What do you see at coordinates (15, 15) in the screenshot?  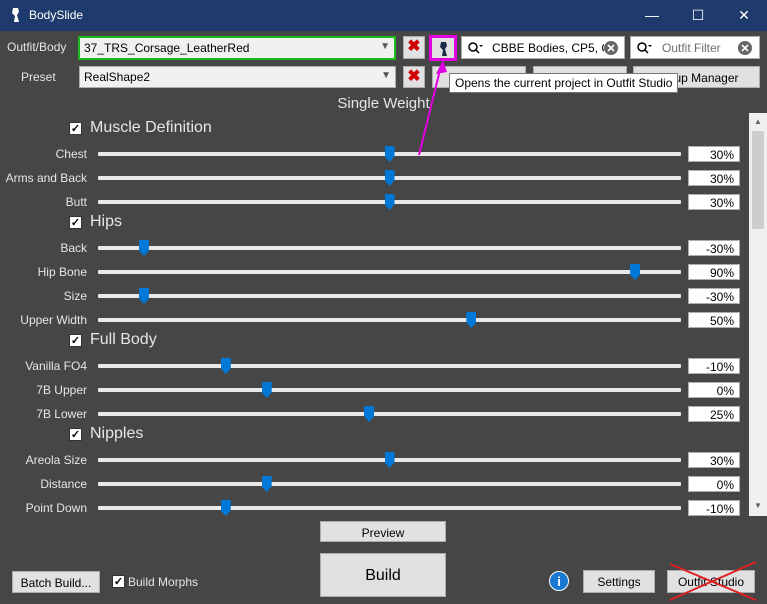 I see `bodyslide-app-icon` at bounding box center [15, 15].